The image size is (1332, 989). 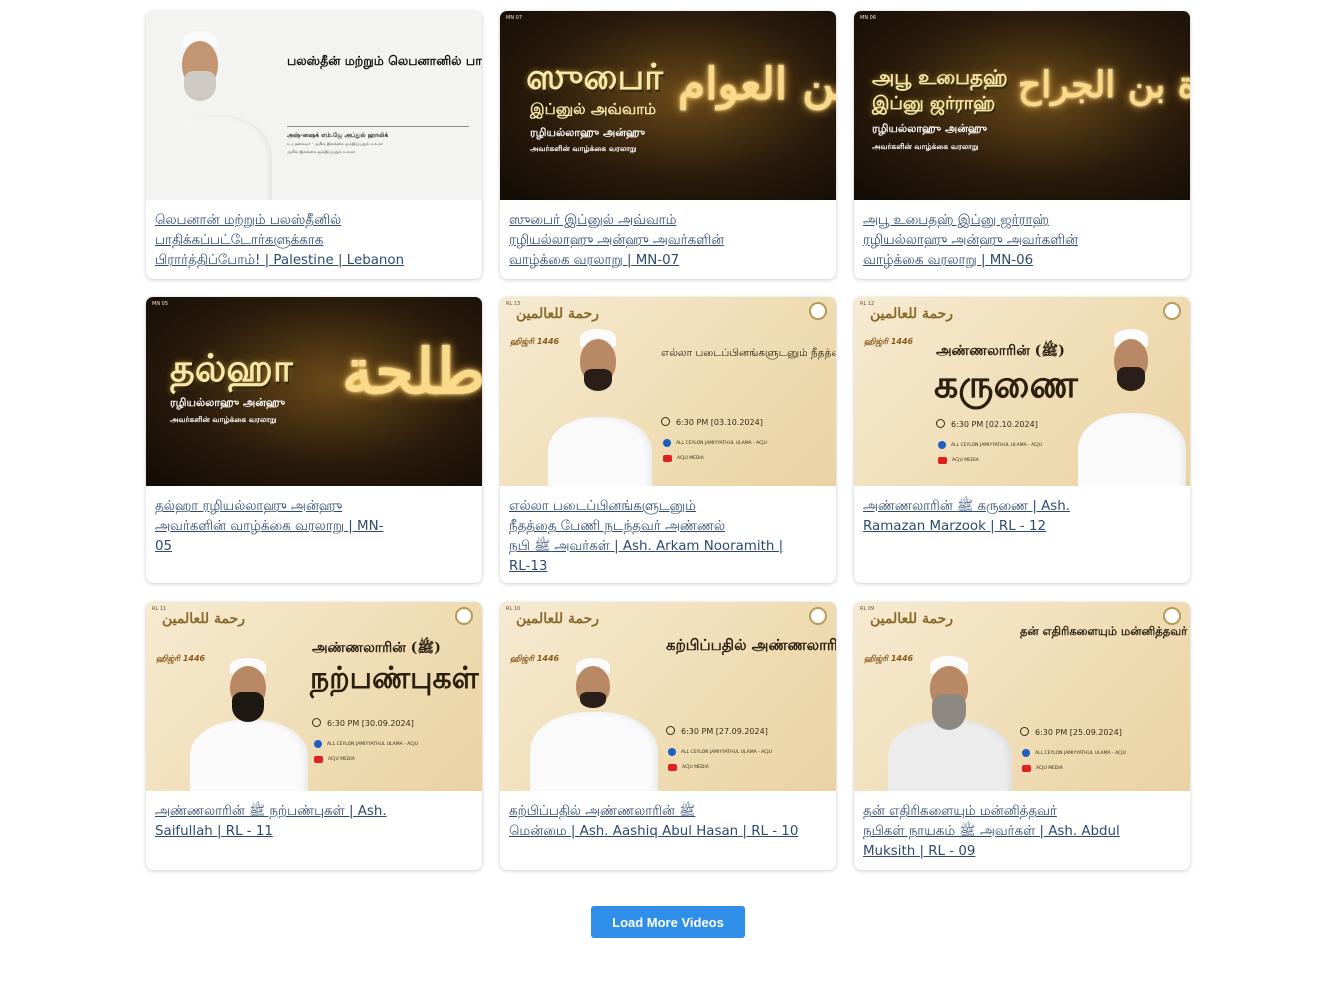 What do you see at coordinates (668, 922) in the screenshot?
I see `load-more-button: Load More Videos` at bounding box center [668, 922].